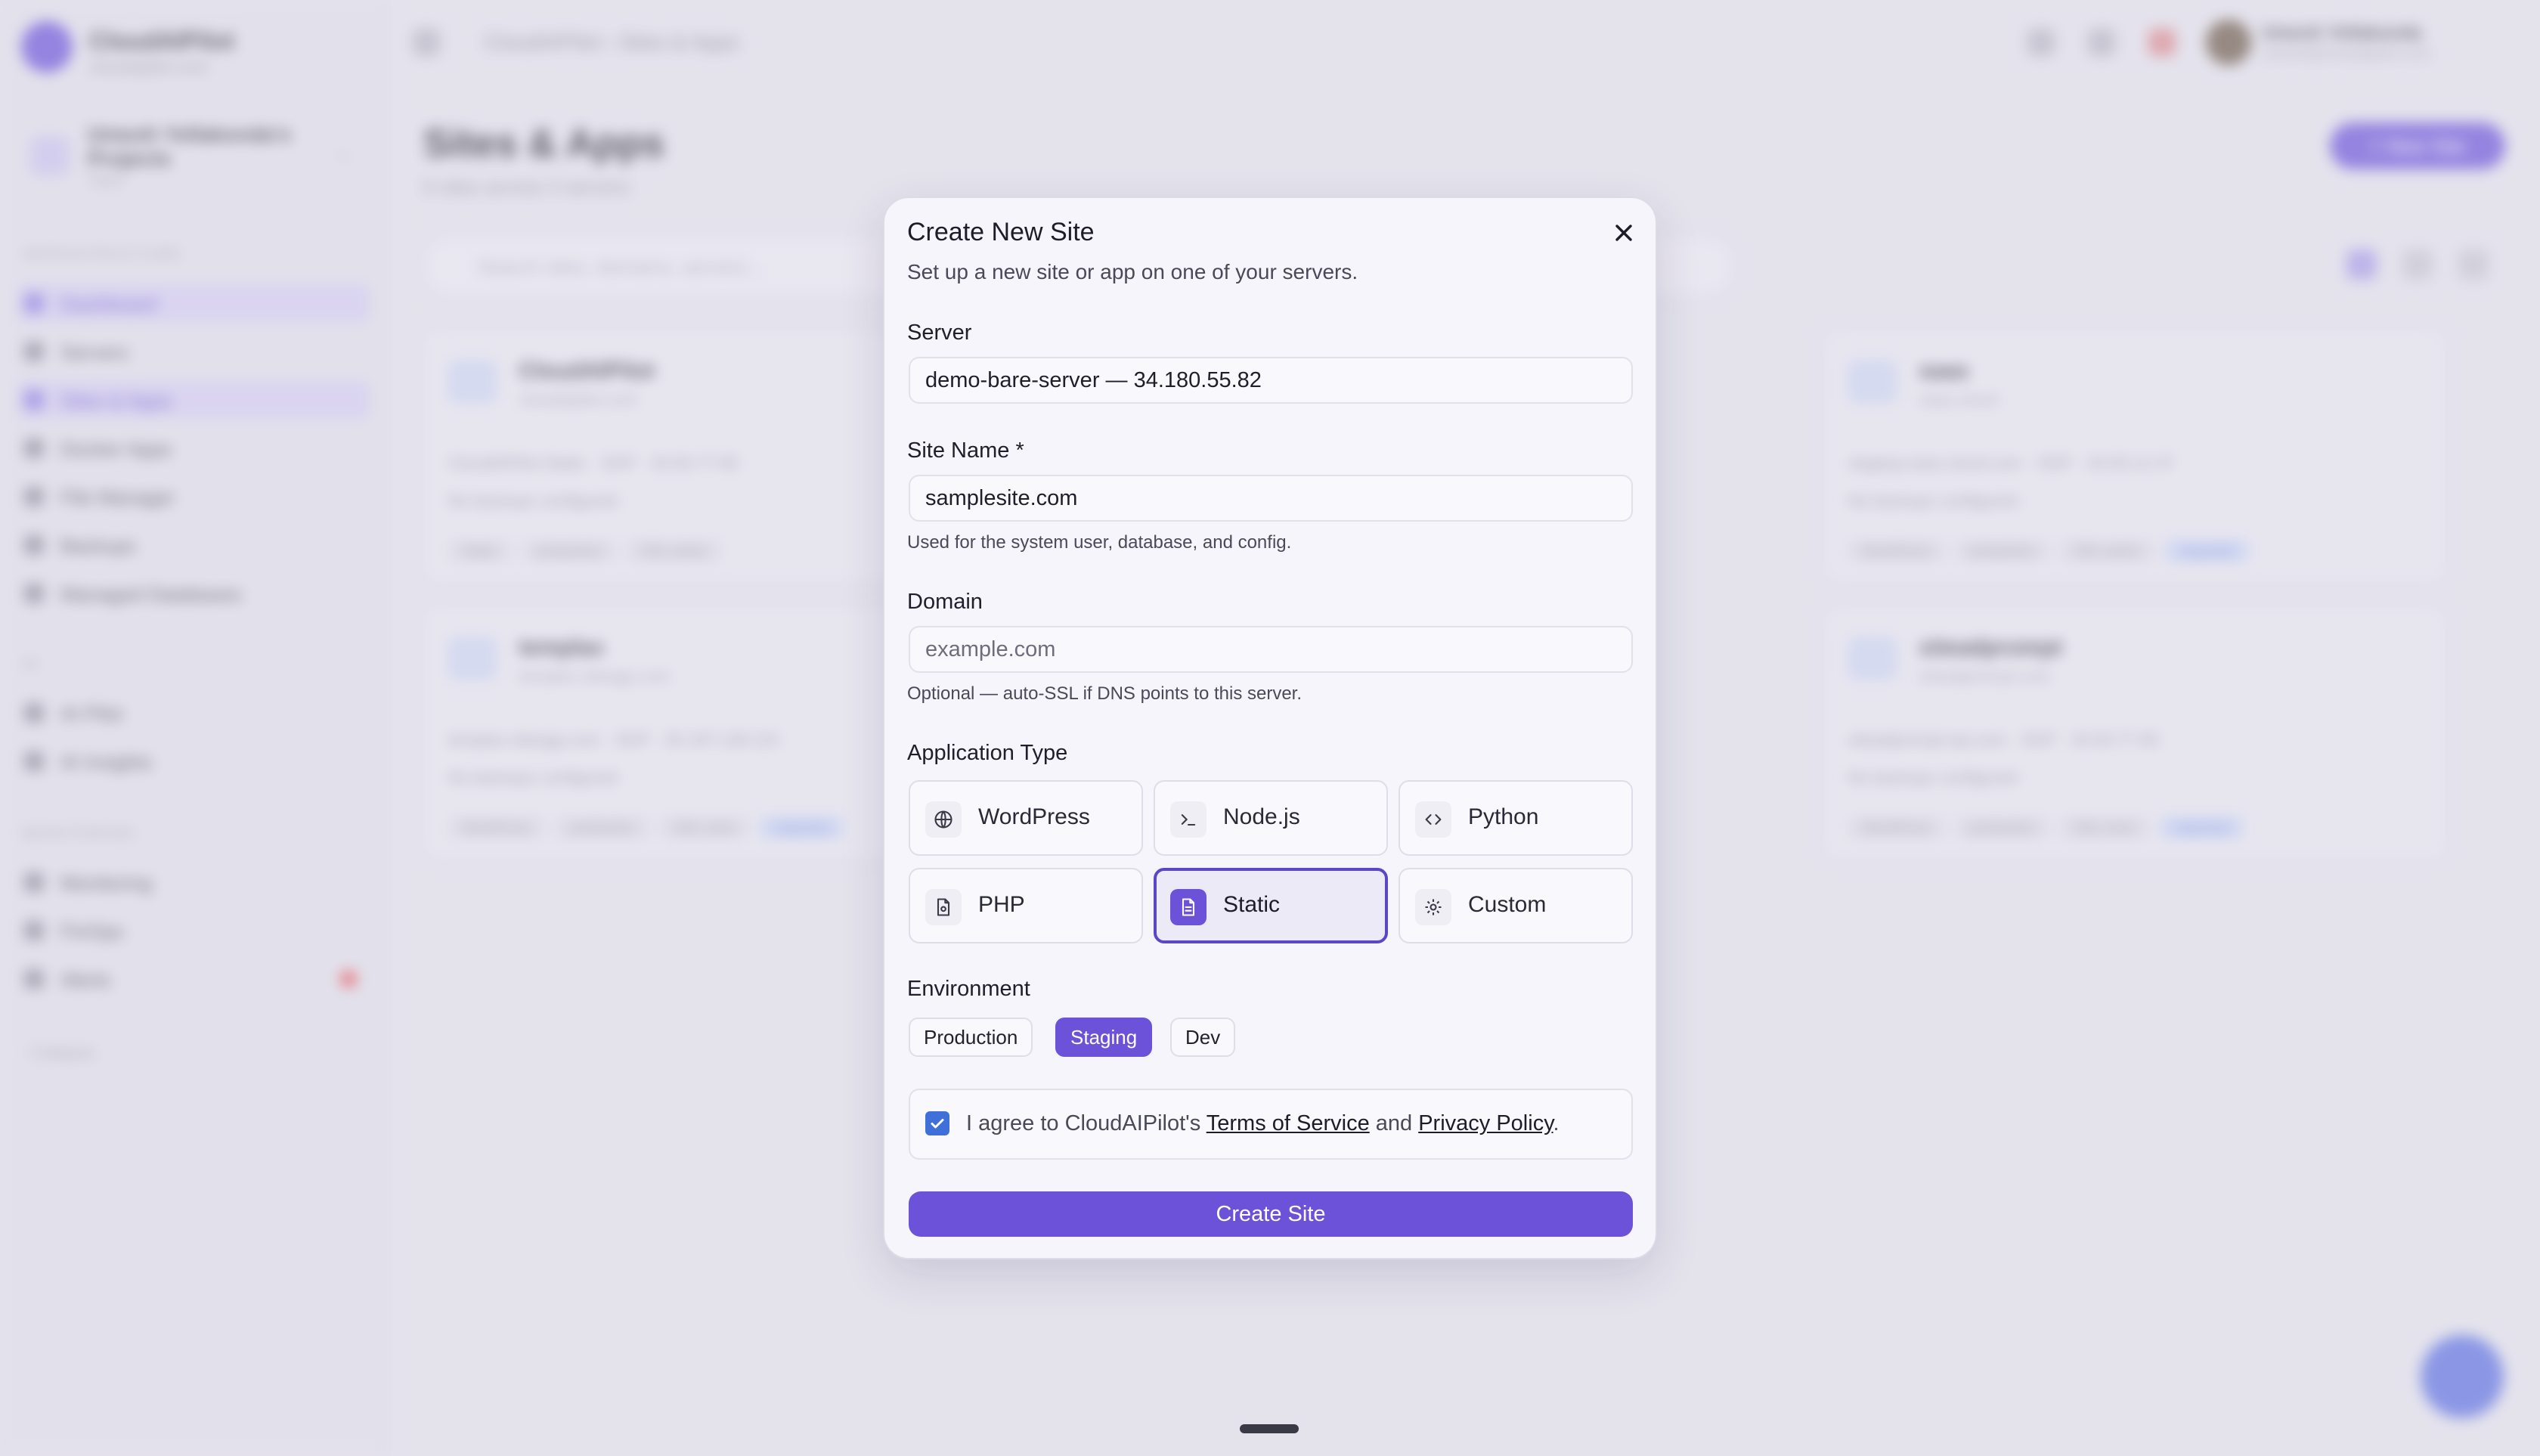  Describe the element at coordinates (1269, 1428) in the screenshot. I see `scroll-indicator` at that location.